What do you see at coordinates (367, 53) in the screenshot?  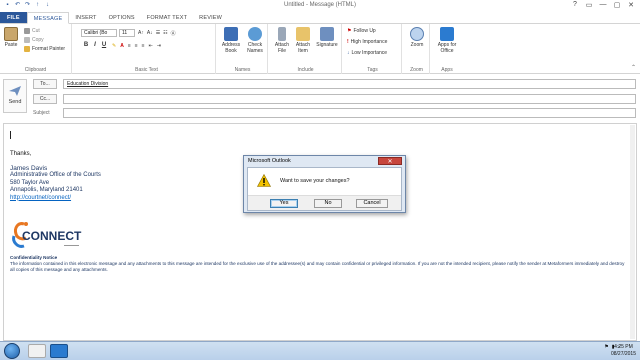 I see `low-importance-button: ↓ Low Importance` at bounding box center [367, 53].